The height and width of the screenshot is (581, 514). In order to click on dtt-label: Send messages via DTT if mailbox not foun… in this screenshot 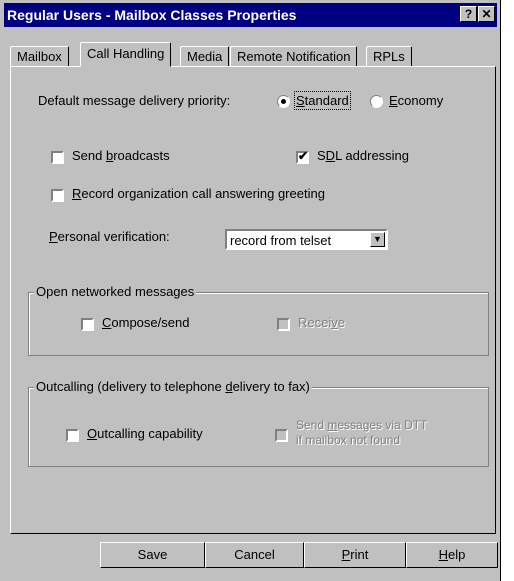, I will do `click(362, 432)`.